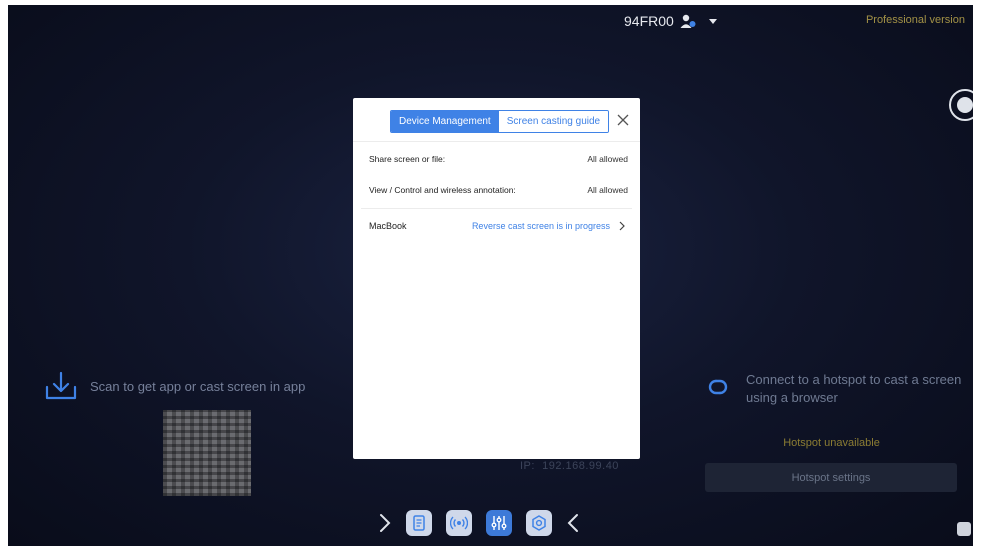  I want to click on broadcast-button, so click(459, 523).